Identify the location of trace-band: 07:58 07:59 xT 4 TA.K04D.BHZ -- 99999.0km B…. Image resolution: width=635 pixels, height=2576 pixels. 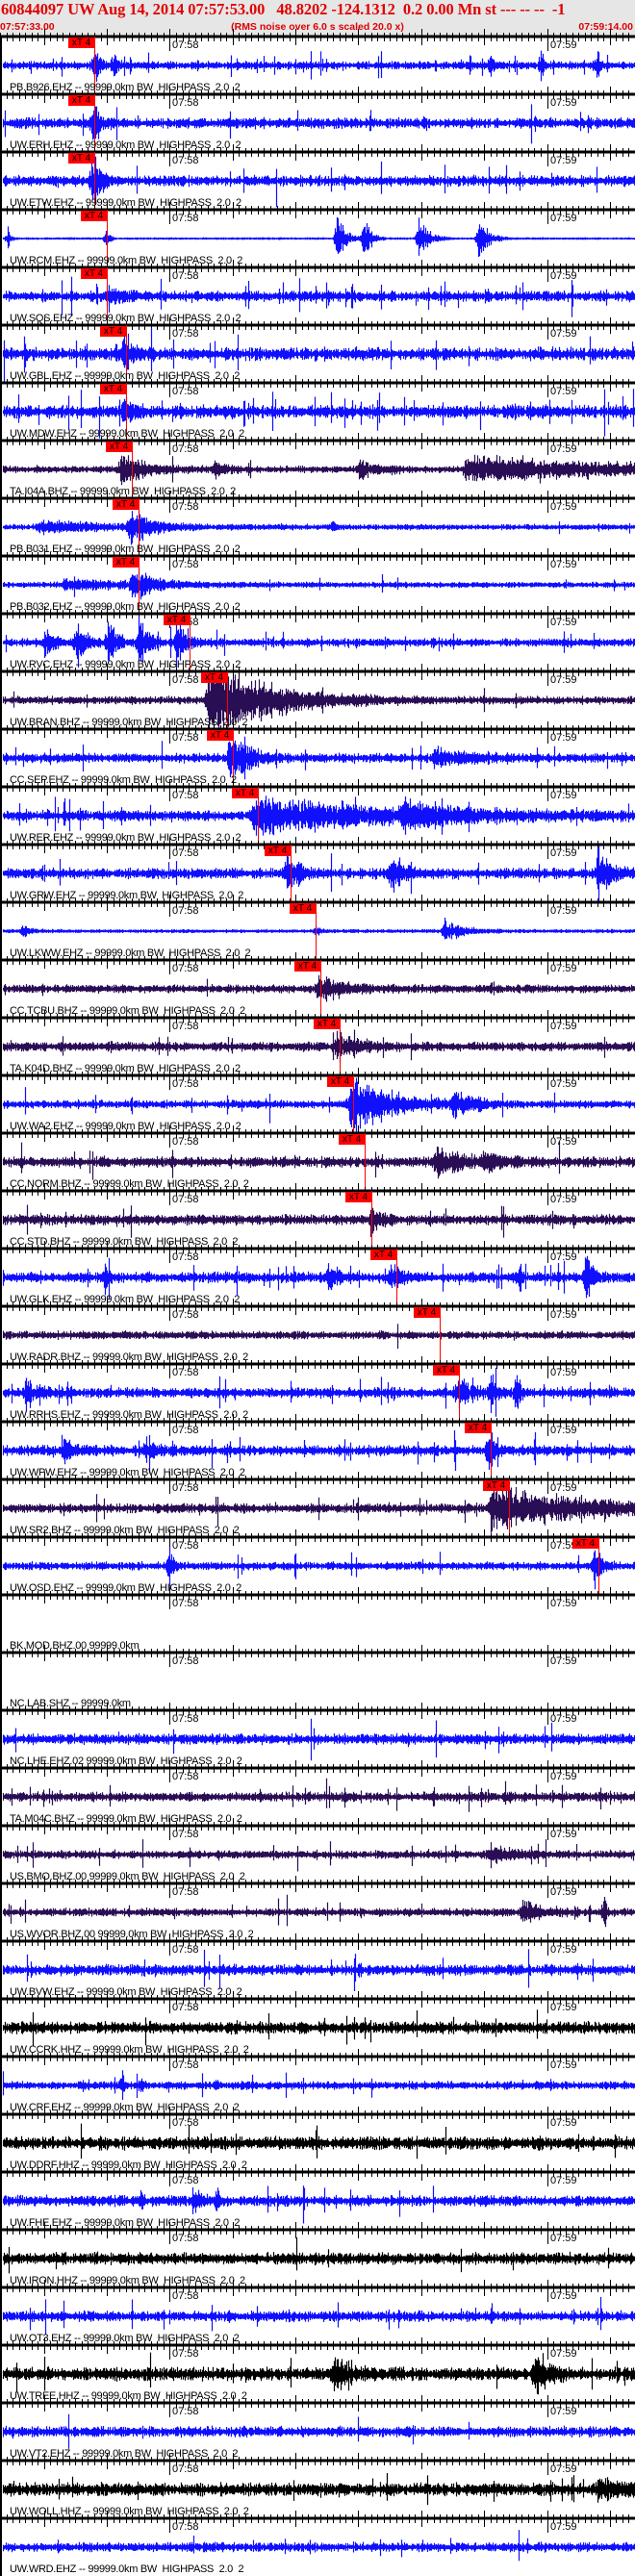
(317, 1042).